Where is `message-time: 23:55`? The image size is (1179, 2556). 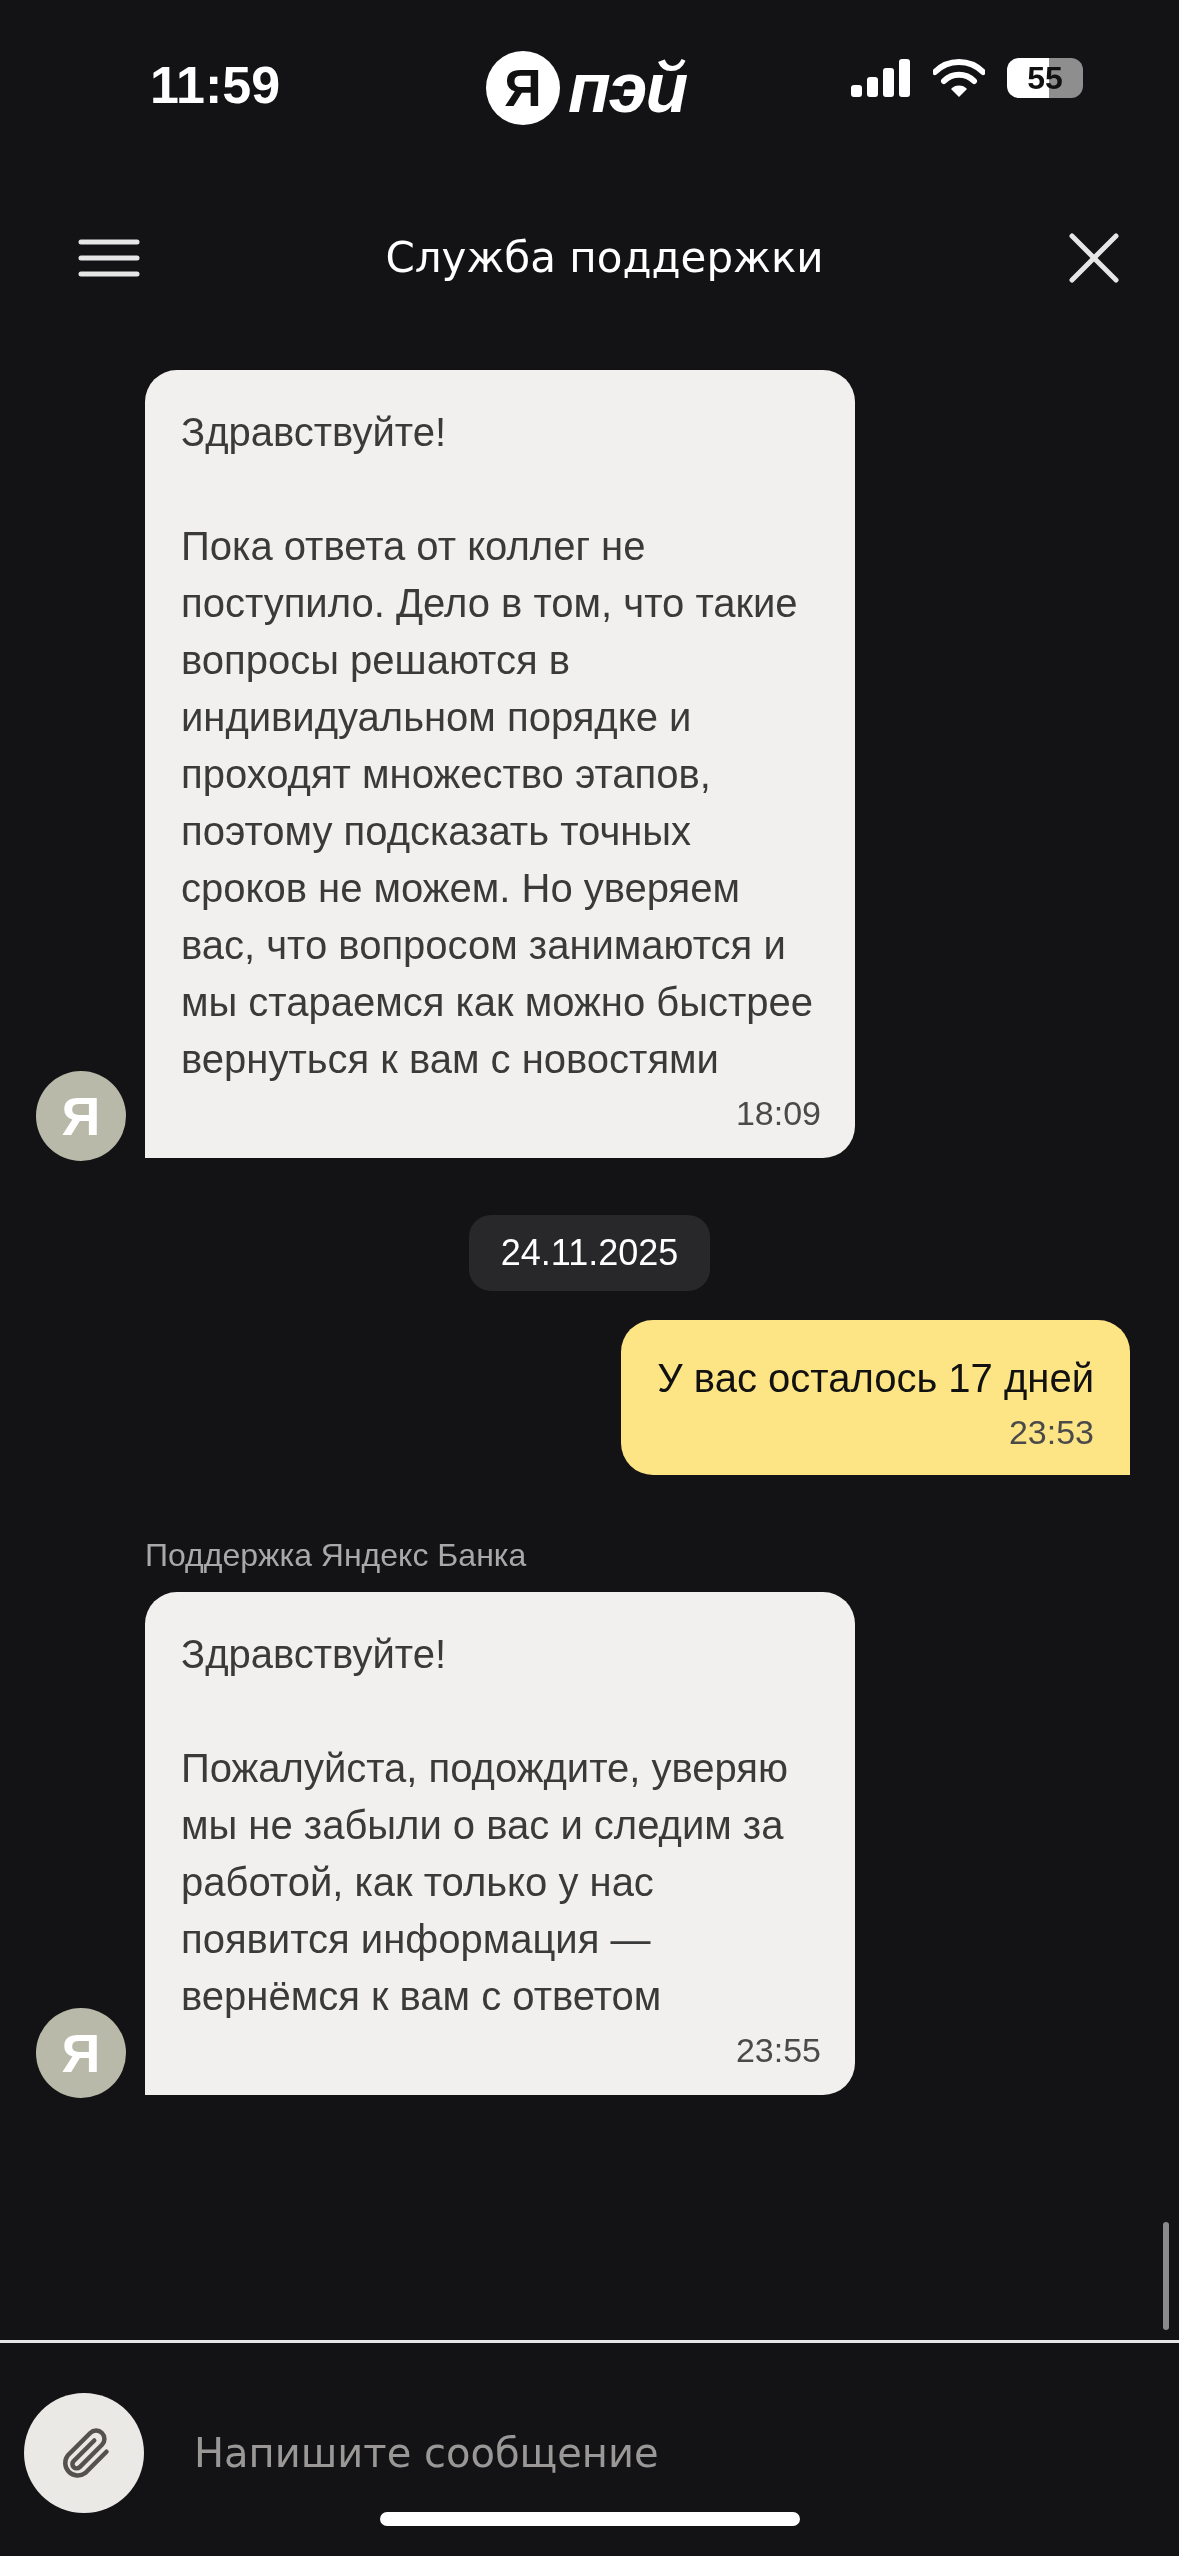
message-time: 23:55 is located at coordinates (778, 2050).